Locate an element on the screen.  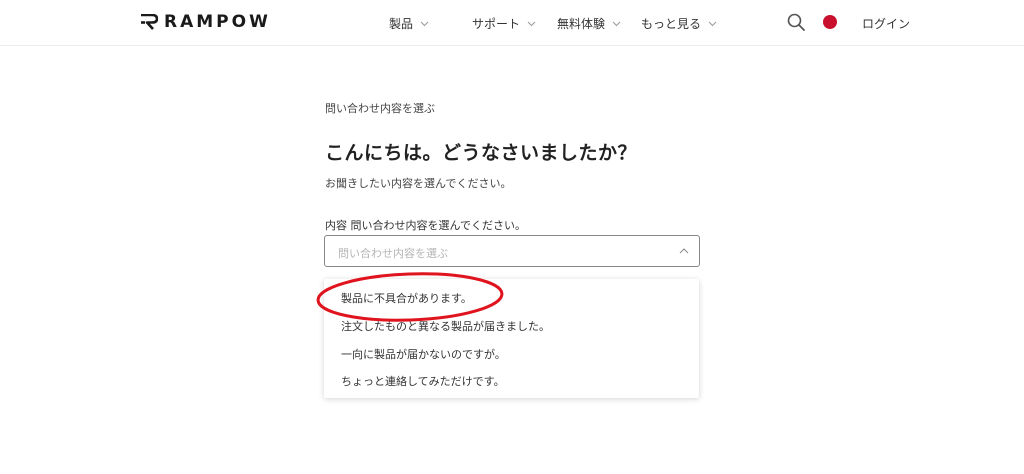
nav-support: サポート is located at coordinates (504, 23).